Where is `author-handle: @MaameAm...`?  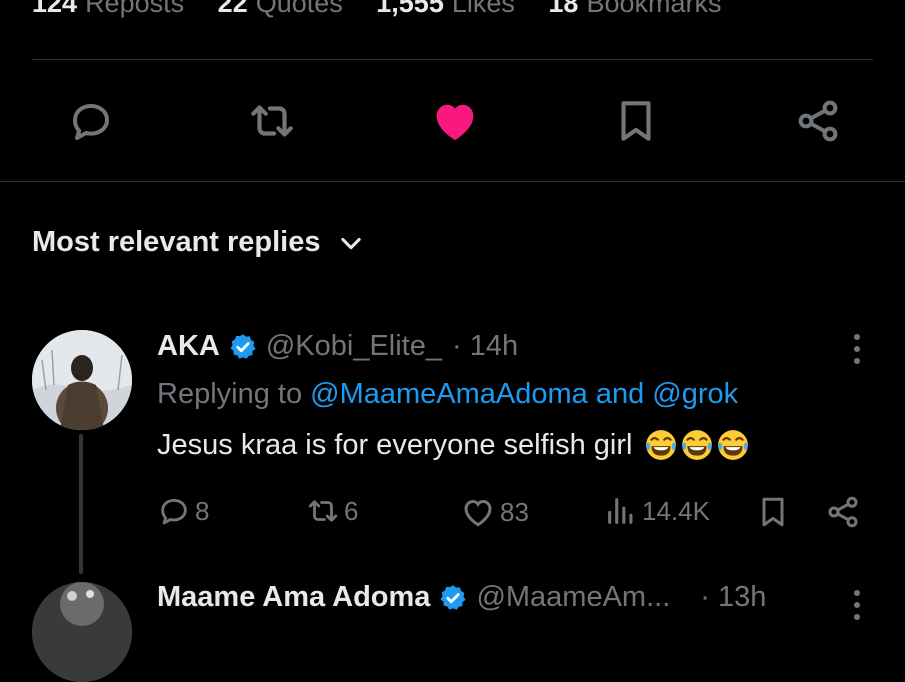
author-handle: @MaameAm... is located at coordinates (573, 597).